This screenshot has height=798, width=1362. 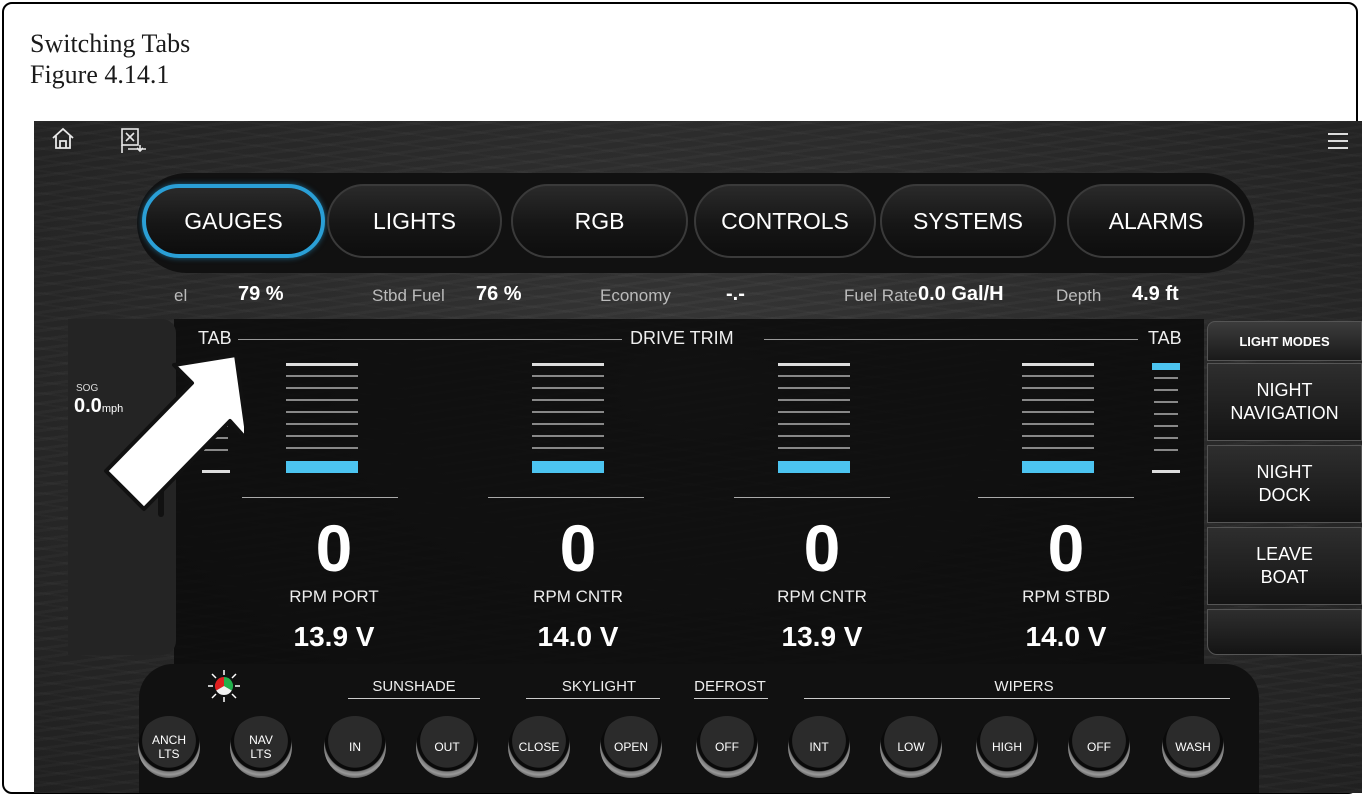 I want to click on voltage-port: 13.9 V, so click(x=334, y=636).